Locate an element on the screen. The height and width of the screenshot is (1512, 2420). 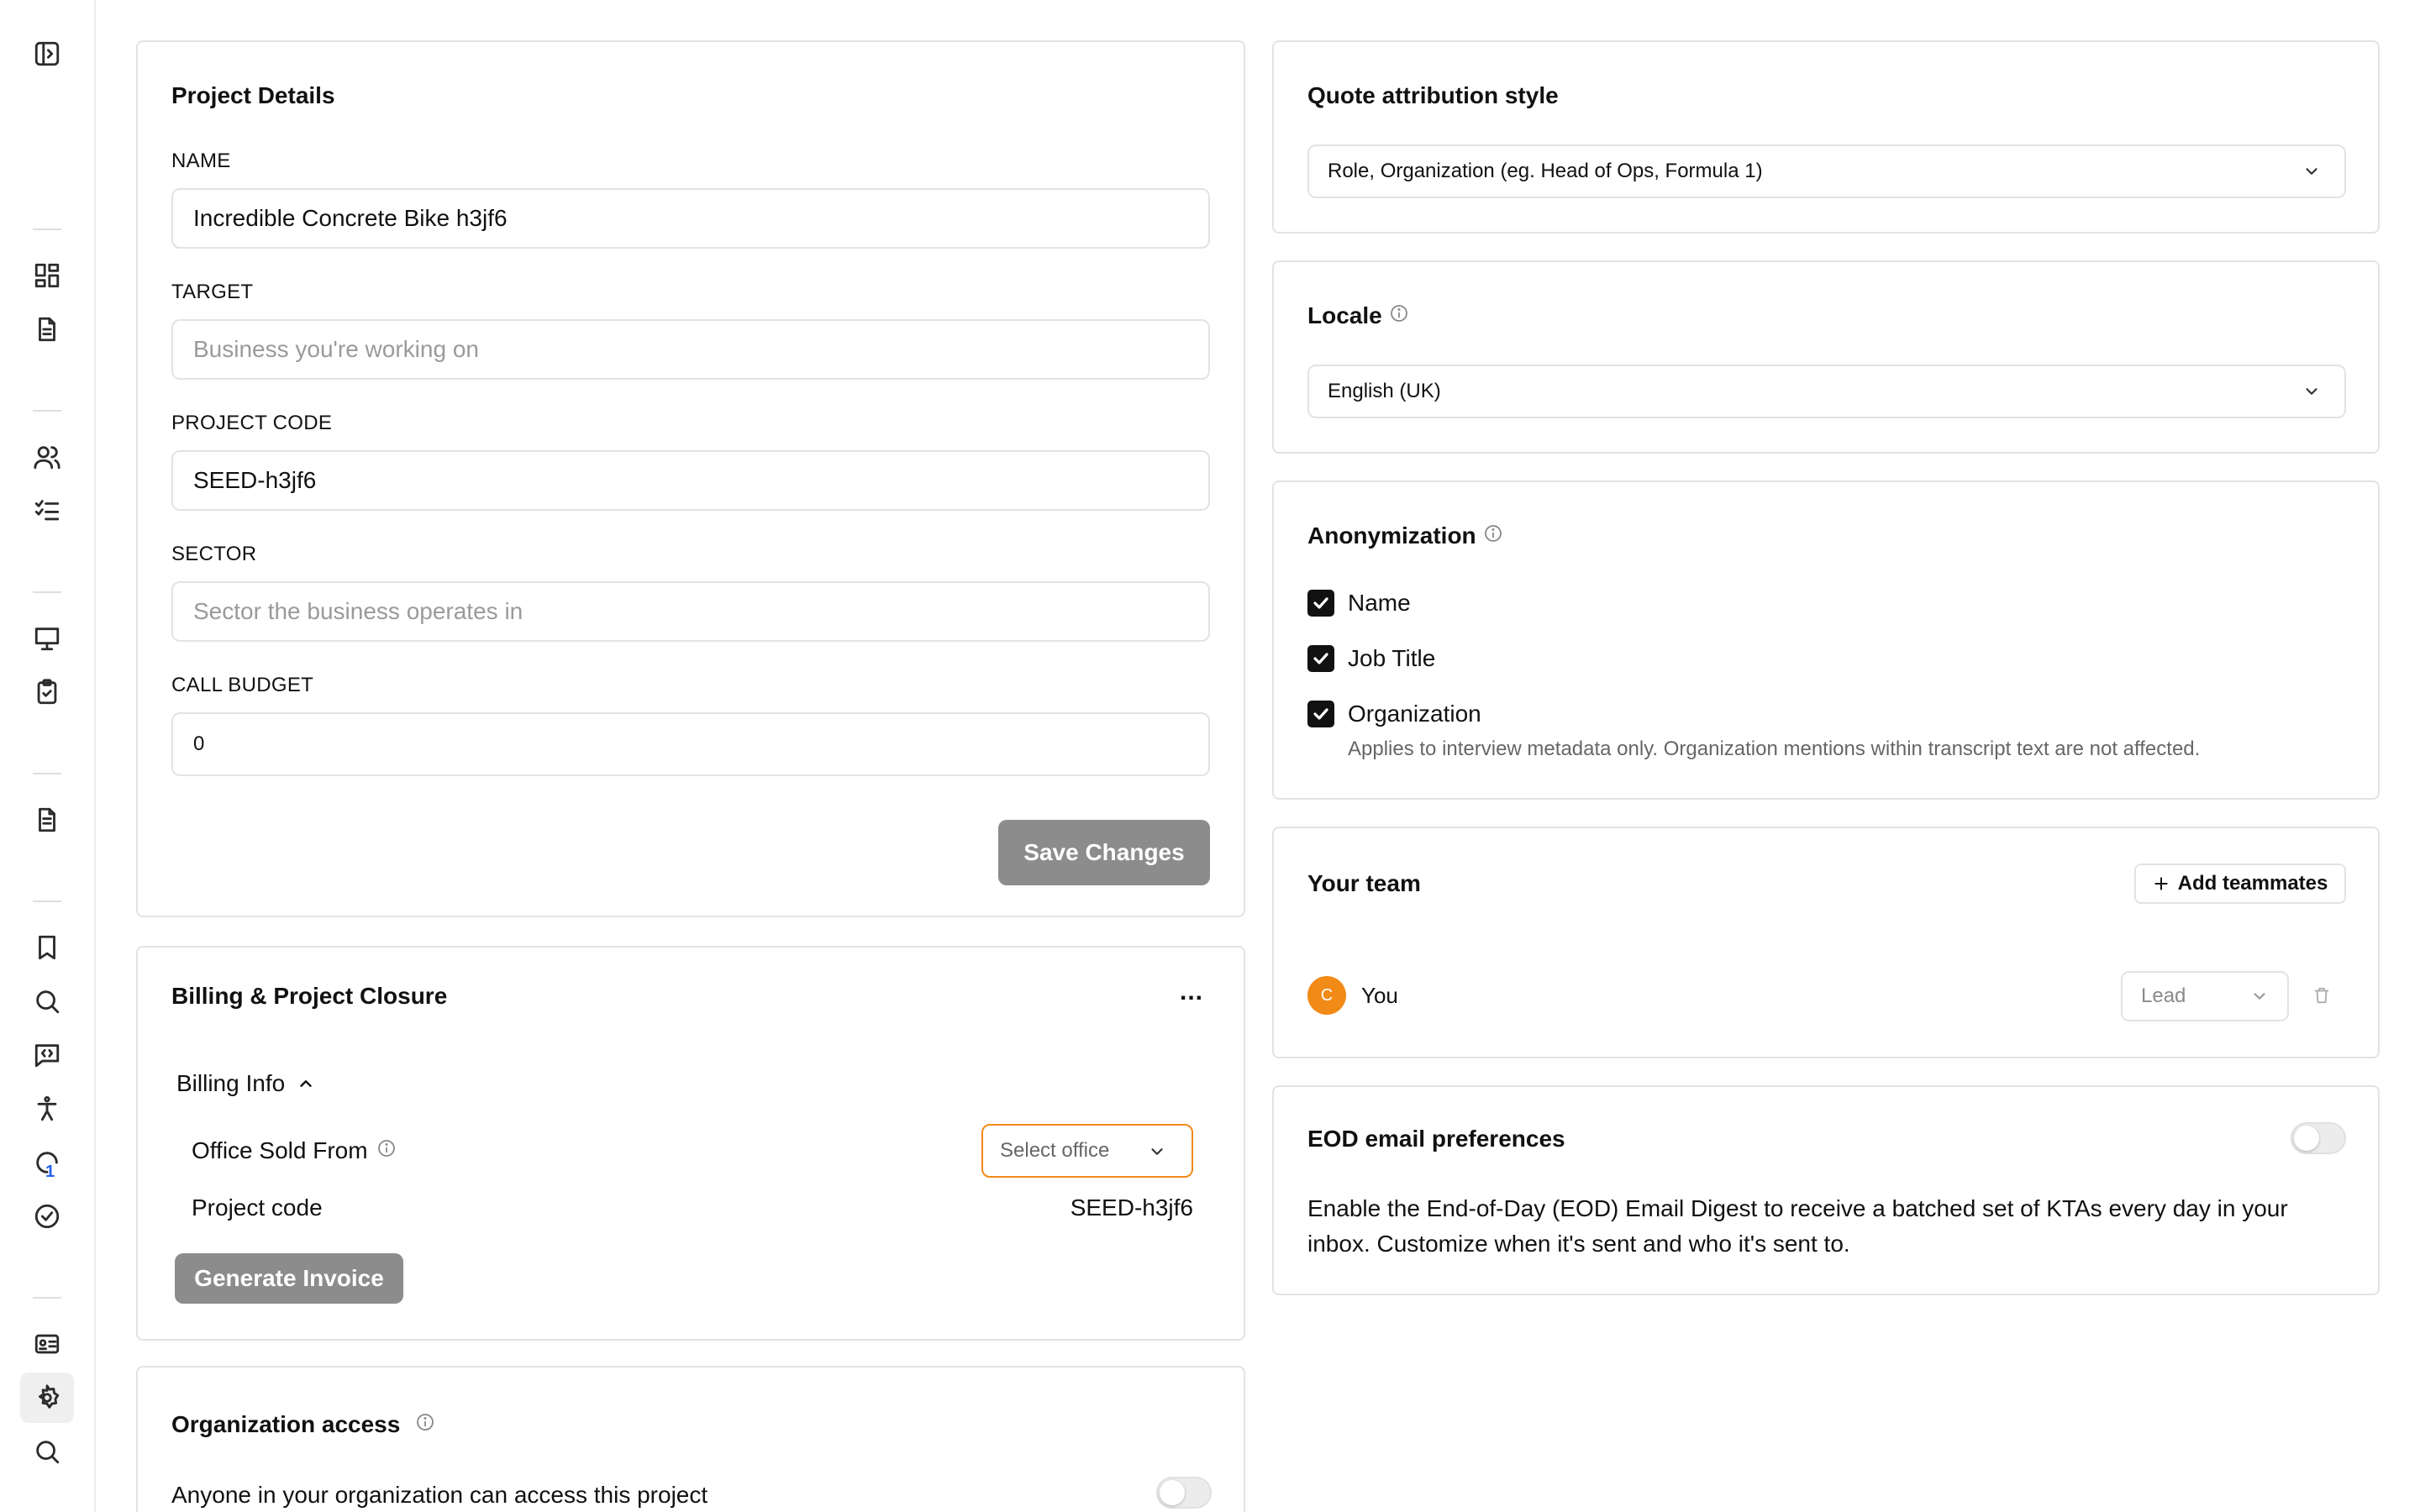
accessibility-icon is located at coordinates (47, 1109).